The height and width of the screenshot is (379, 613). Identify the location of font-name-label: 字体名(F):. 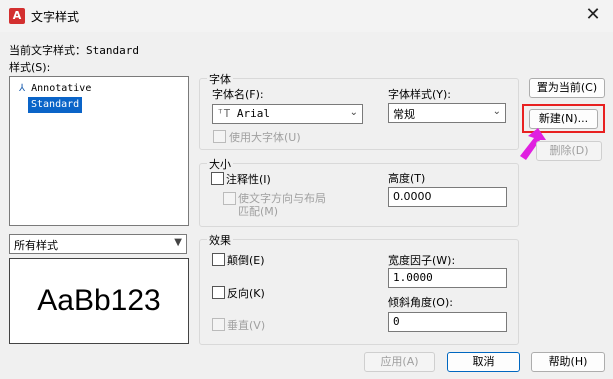
(238, 94).